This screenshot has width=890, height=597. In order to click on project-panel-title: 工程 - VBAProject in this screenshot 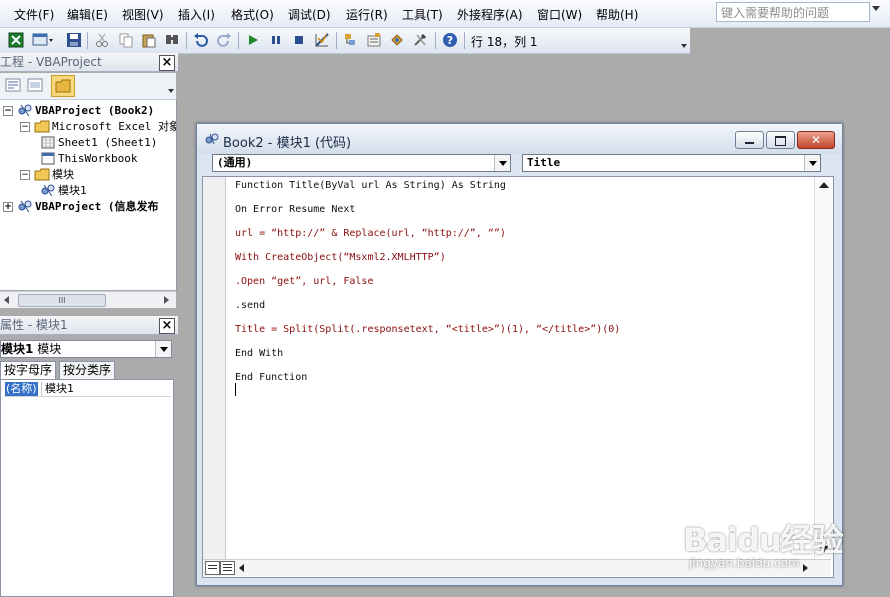, I will do `click(89, 62)`.